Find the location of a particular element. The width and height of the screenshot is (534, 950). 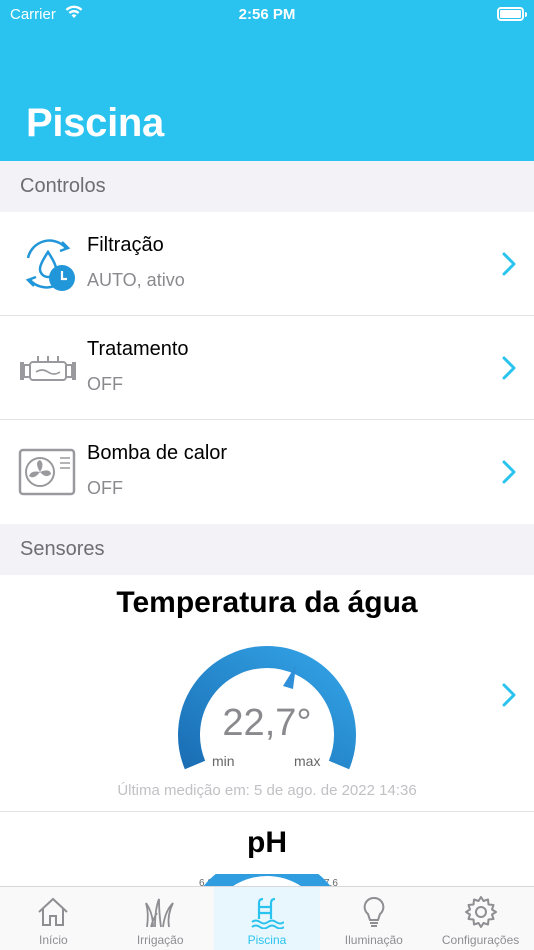

ph-gauge is located at coordinates (267, 880).